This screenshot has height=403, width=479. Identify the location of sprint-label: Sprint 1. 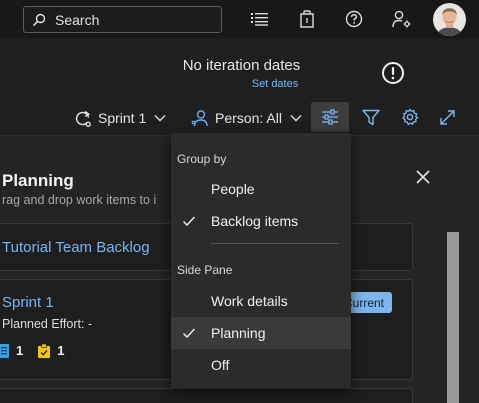
(122, 118).